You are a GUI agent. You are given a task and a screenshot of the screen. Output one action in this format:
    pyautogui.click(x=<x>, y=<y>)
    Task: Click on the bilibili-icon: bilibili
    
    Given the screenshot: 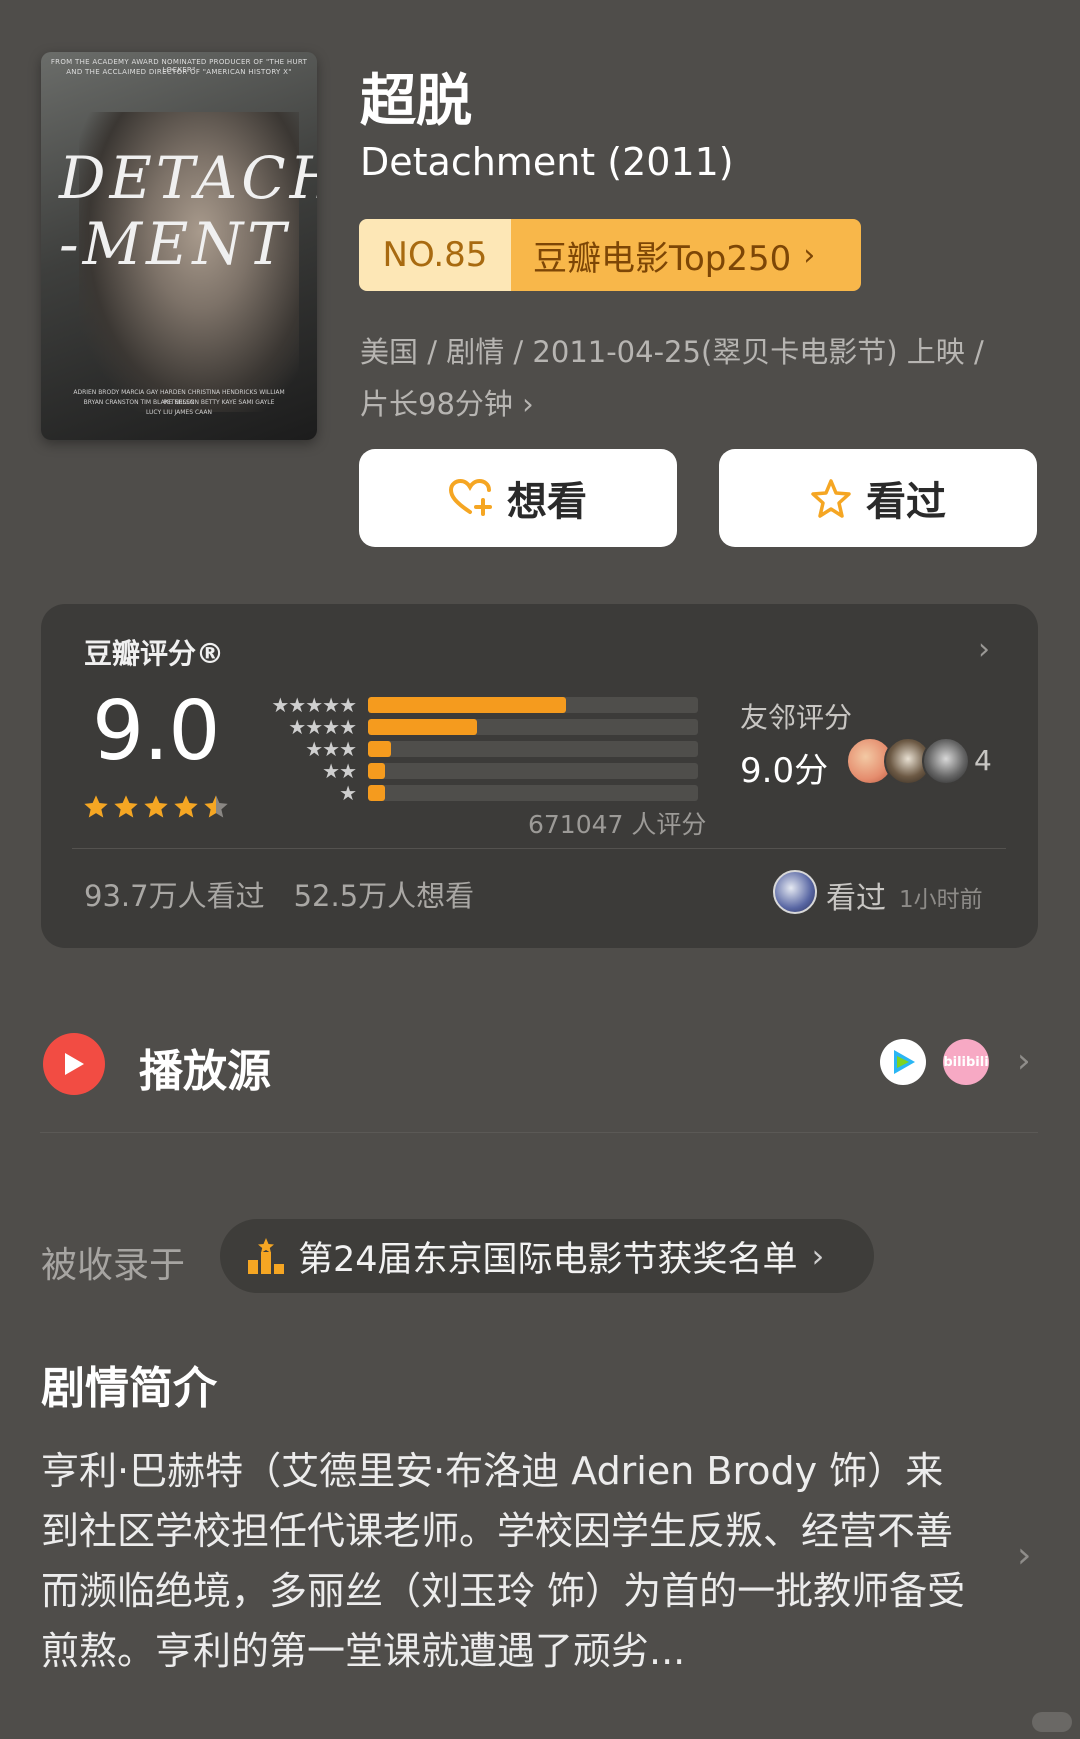 What is the action you would take?
    pyautogui.click(x=966, y=1062)
    